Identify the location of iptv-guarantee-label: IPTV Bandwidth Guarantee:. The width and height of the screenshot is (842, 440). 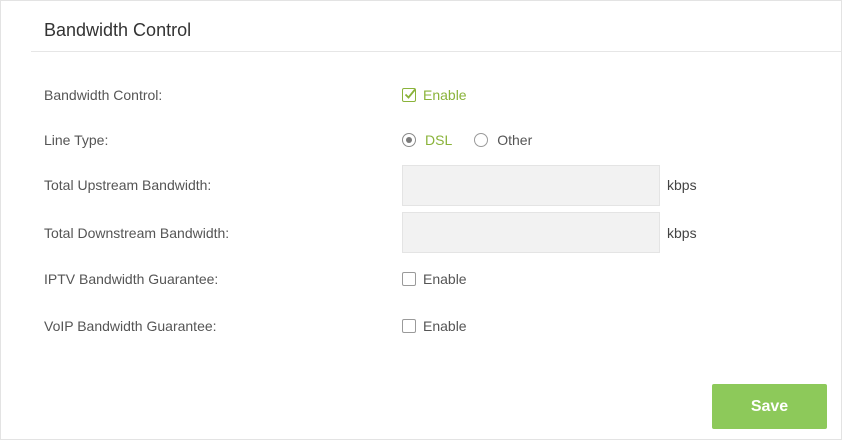
(131, 279).